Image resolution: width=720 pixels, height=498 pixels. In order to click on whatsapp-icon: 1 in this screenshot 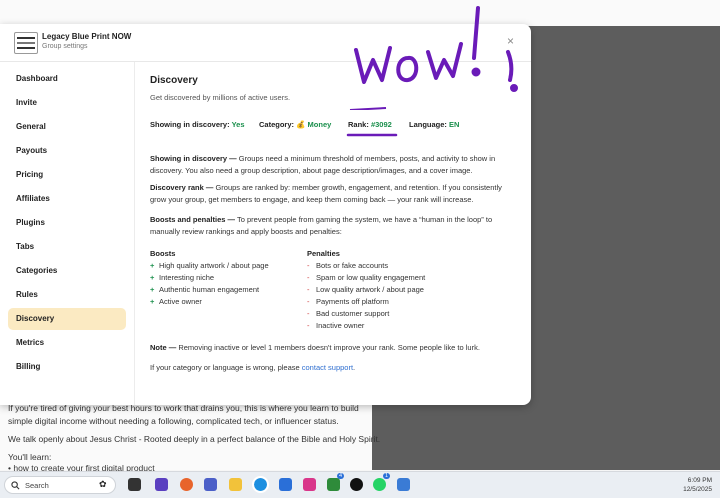, I will do `click(381, 482)`.